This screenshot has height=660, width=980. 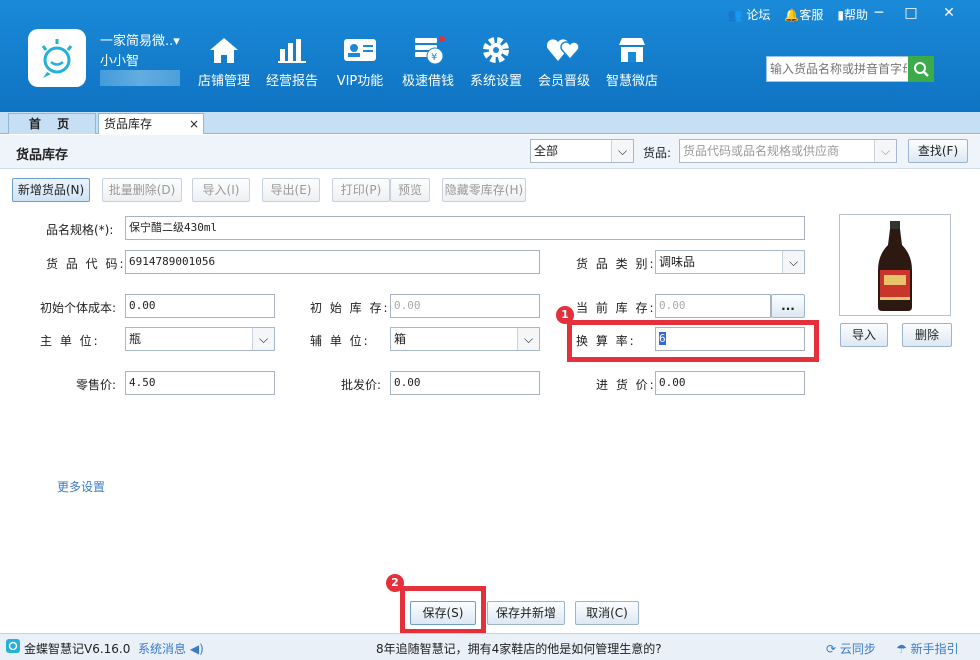 I want to click on main-unit-label: 主 单 位:, so click(x=70, y=341).